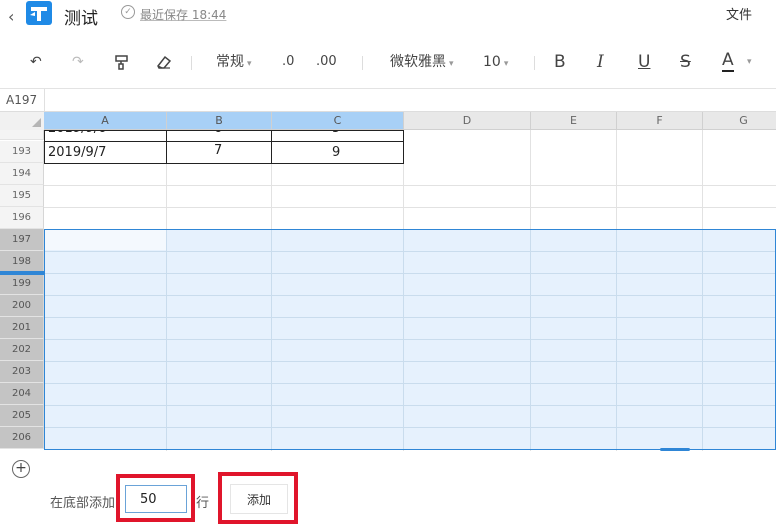 The image size is (776, 529). I want to click on toolbar: ↶ ↷ 常规 ▾ .0 .00 微软雅黑 ▾ 10 ▾ B I U S A ▾, so click(388, 62).